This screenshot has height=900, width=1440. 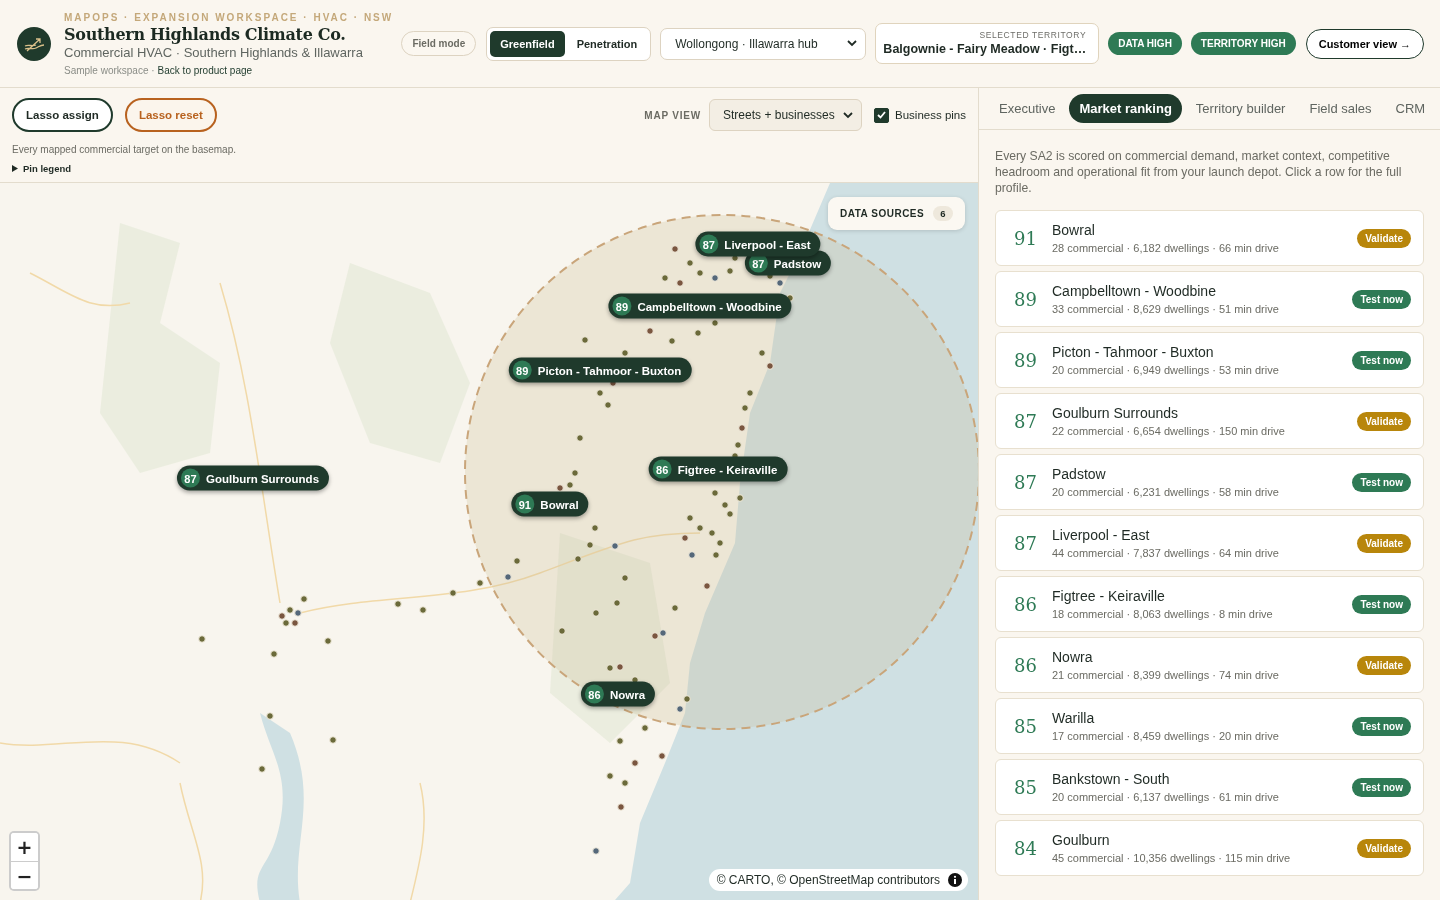 I want to click on ranking-row: 85 Bankstown - South 20 commercial · 6,137 dwellings · 61 min drive Test now, so click(x=1209, y=787).